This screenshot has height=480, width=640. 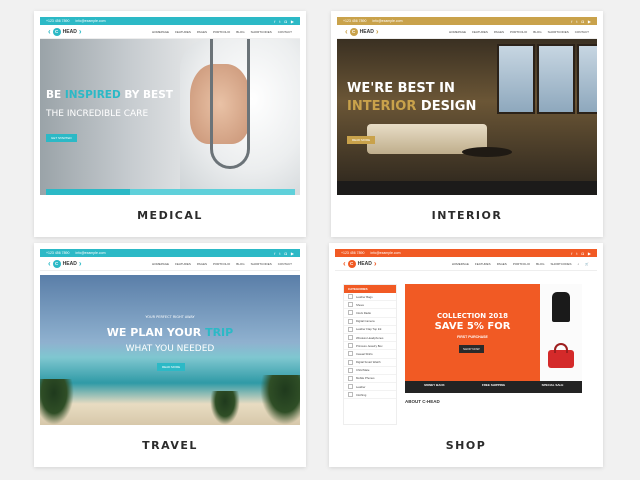 I want to click on chevron-left-icon: ‹, so click(x=49, y=263).